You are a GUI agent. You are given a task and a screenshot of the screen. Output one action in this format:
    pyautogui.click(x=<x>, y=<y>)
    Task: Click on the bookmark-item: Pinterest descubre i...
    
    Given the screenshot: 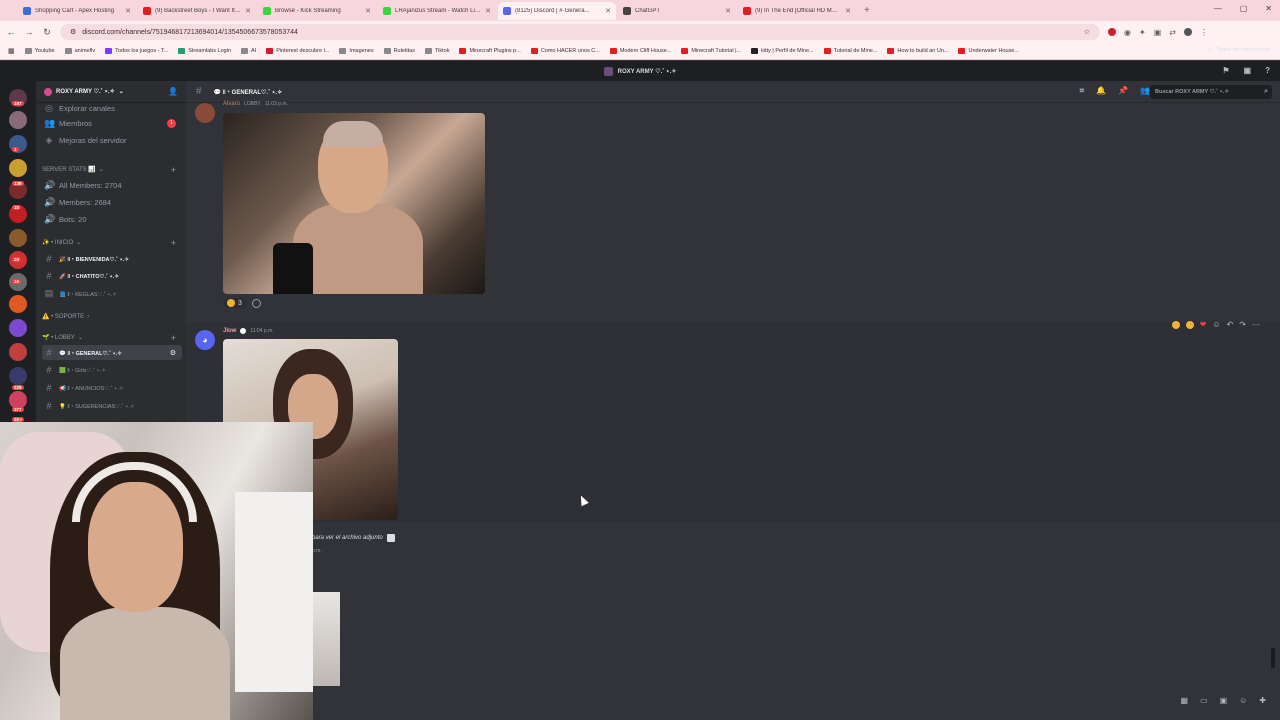 What is the action you would take?
    pyautogui.click(x=297, y=51)
    